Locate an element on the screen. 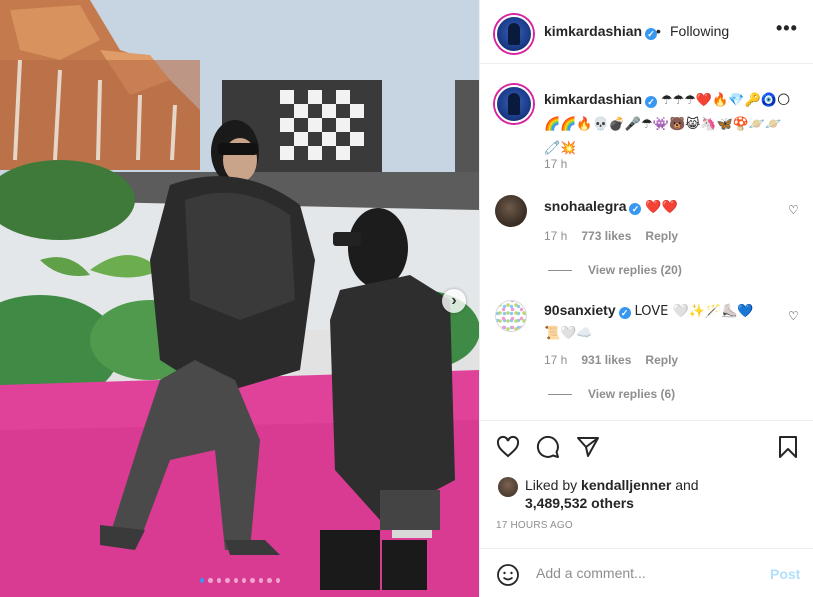 This screenshot has width=813, height=597. carousel-dots is located at coordinates (240, 582).